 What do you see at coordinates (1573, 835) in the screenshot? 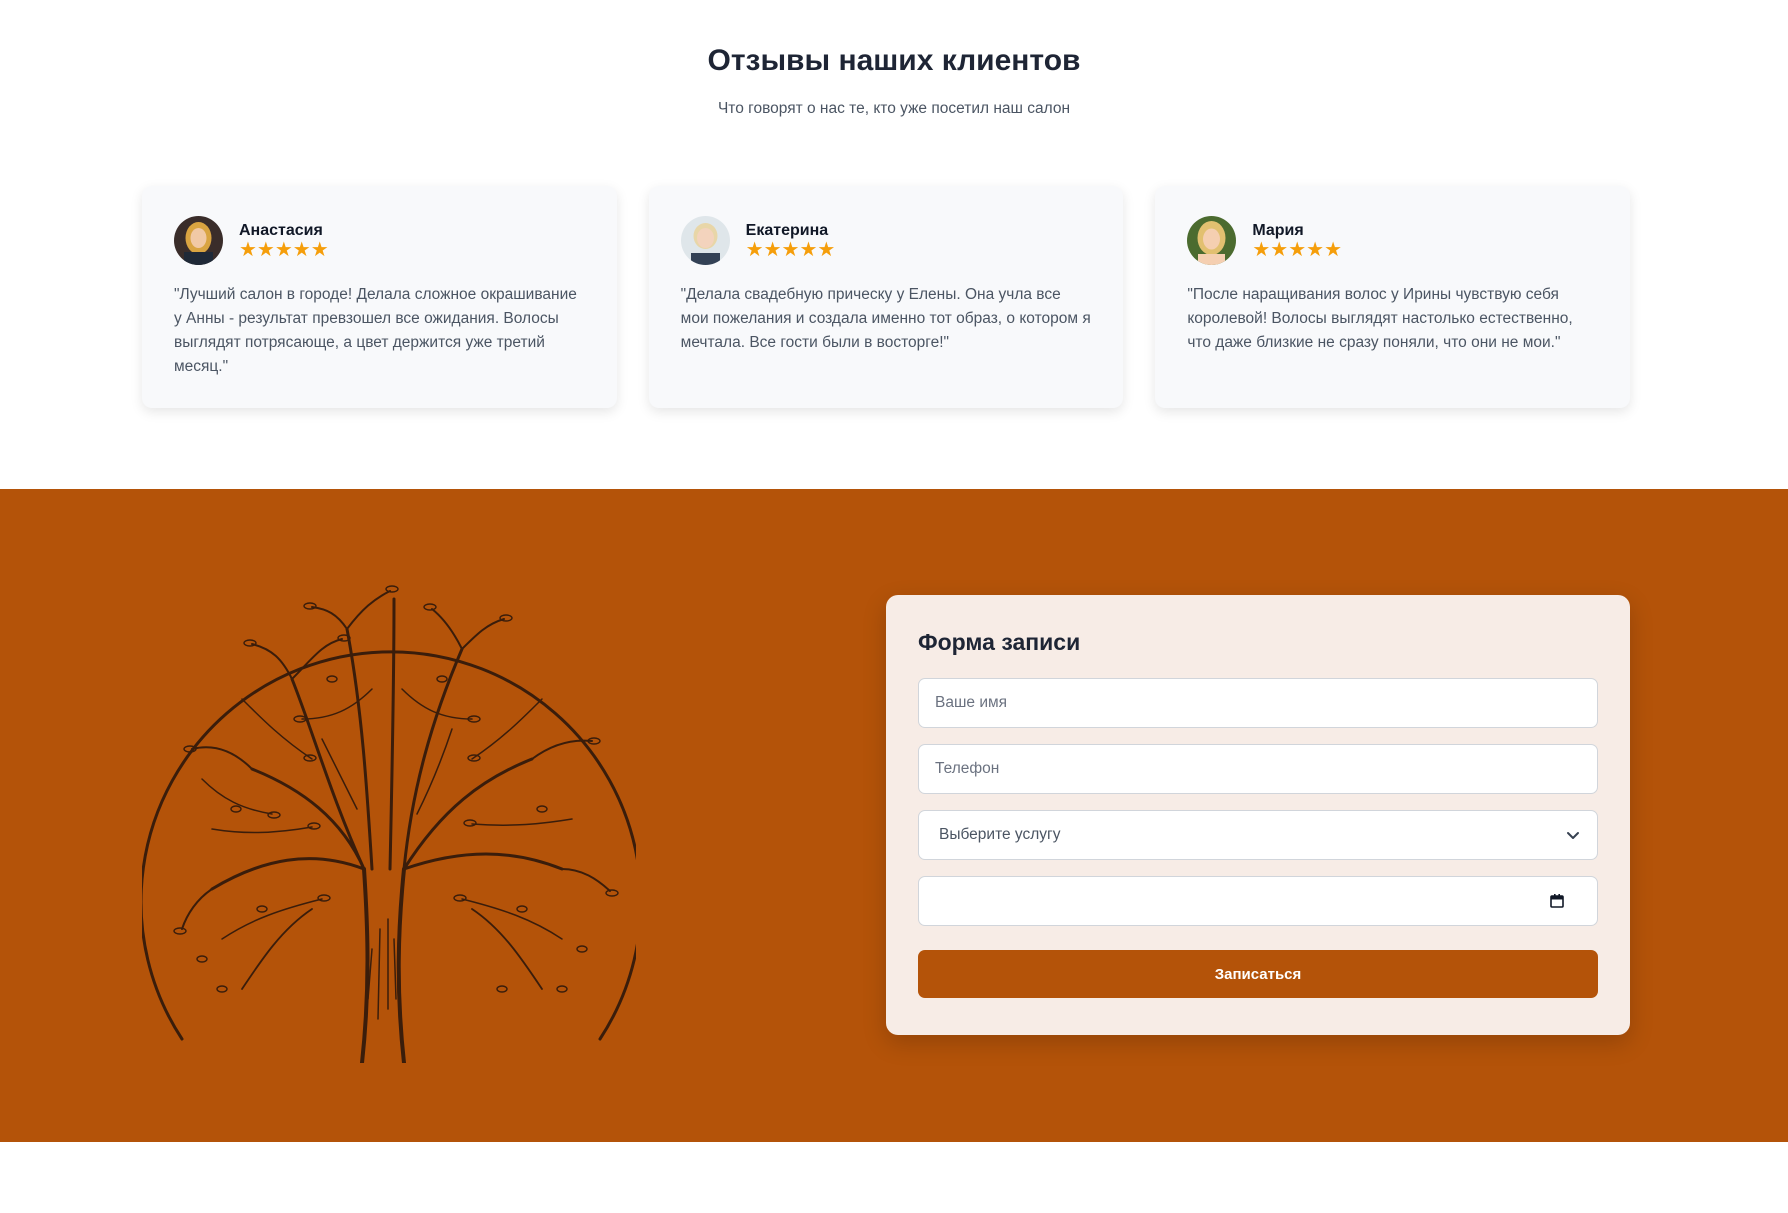
I see `chevron-down-icon` at bounding box center [1573, 835].